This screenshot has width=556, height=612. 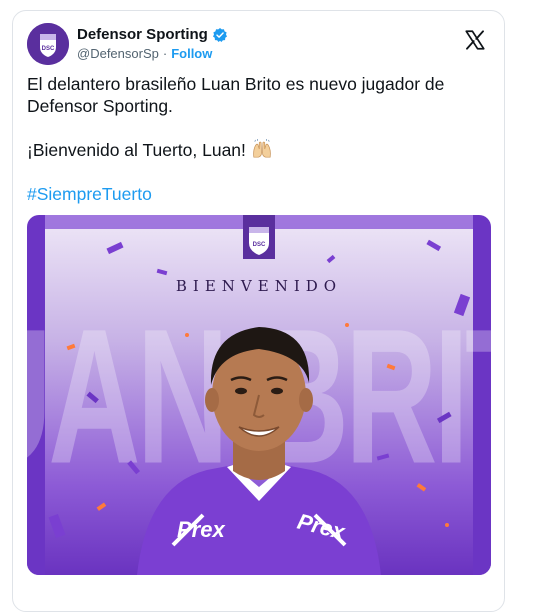 What do you see at coordinates (259, 194) in the screenshot?
I see `tweet-hashtag-line: #SiempreTuerto` at bounding box center [259, 194].